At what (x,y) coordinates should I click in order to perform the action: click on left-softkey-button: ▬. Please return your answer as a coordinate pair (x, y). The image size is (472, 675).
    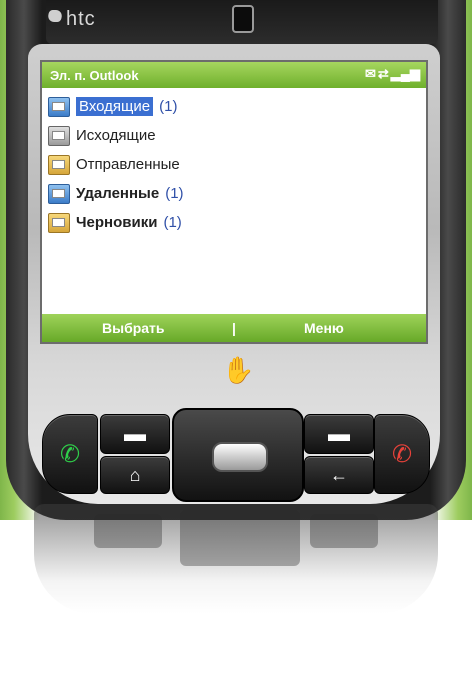
    Looking at the image, I should click on (135, 434).